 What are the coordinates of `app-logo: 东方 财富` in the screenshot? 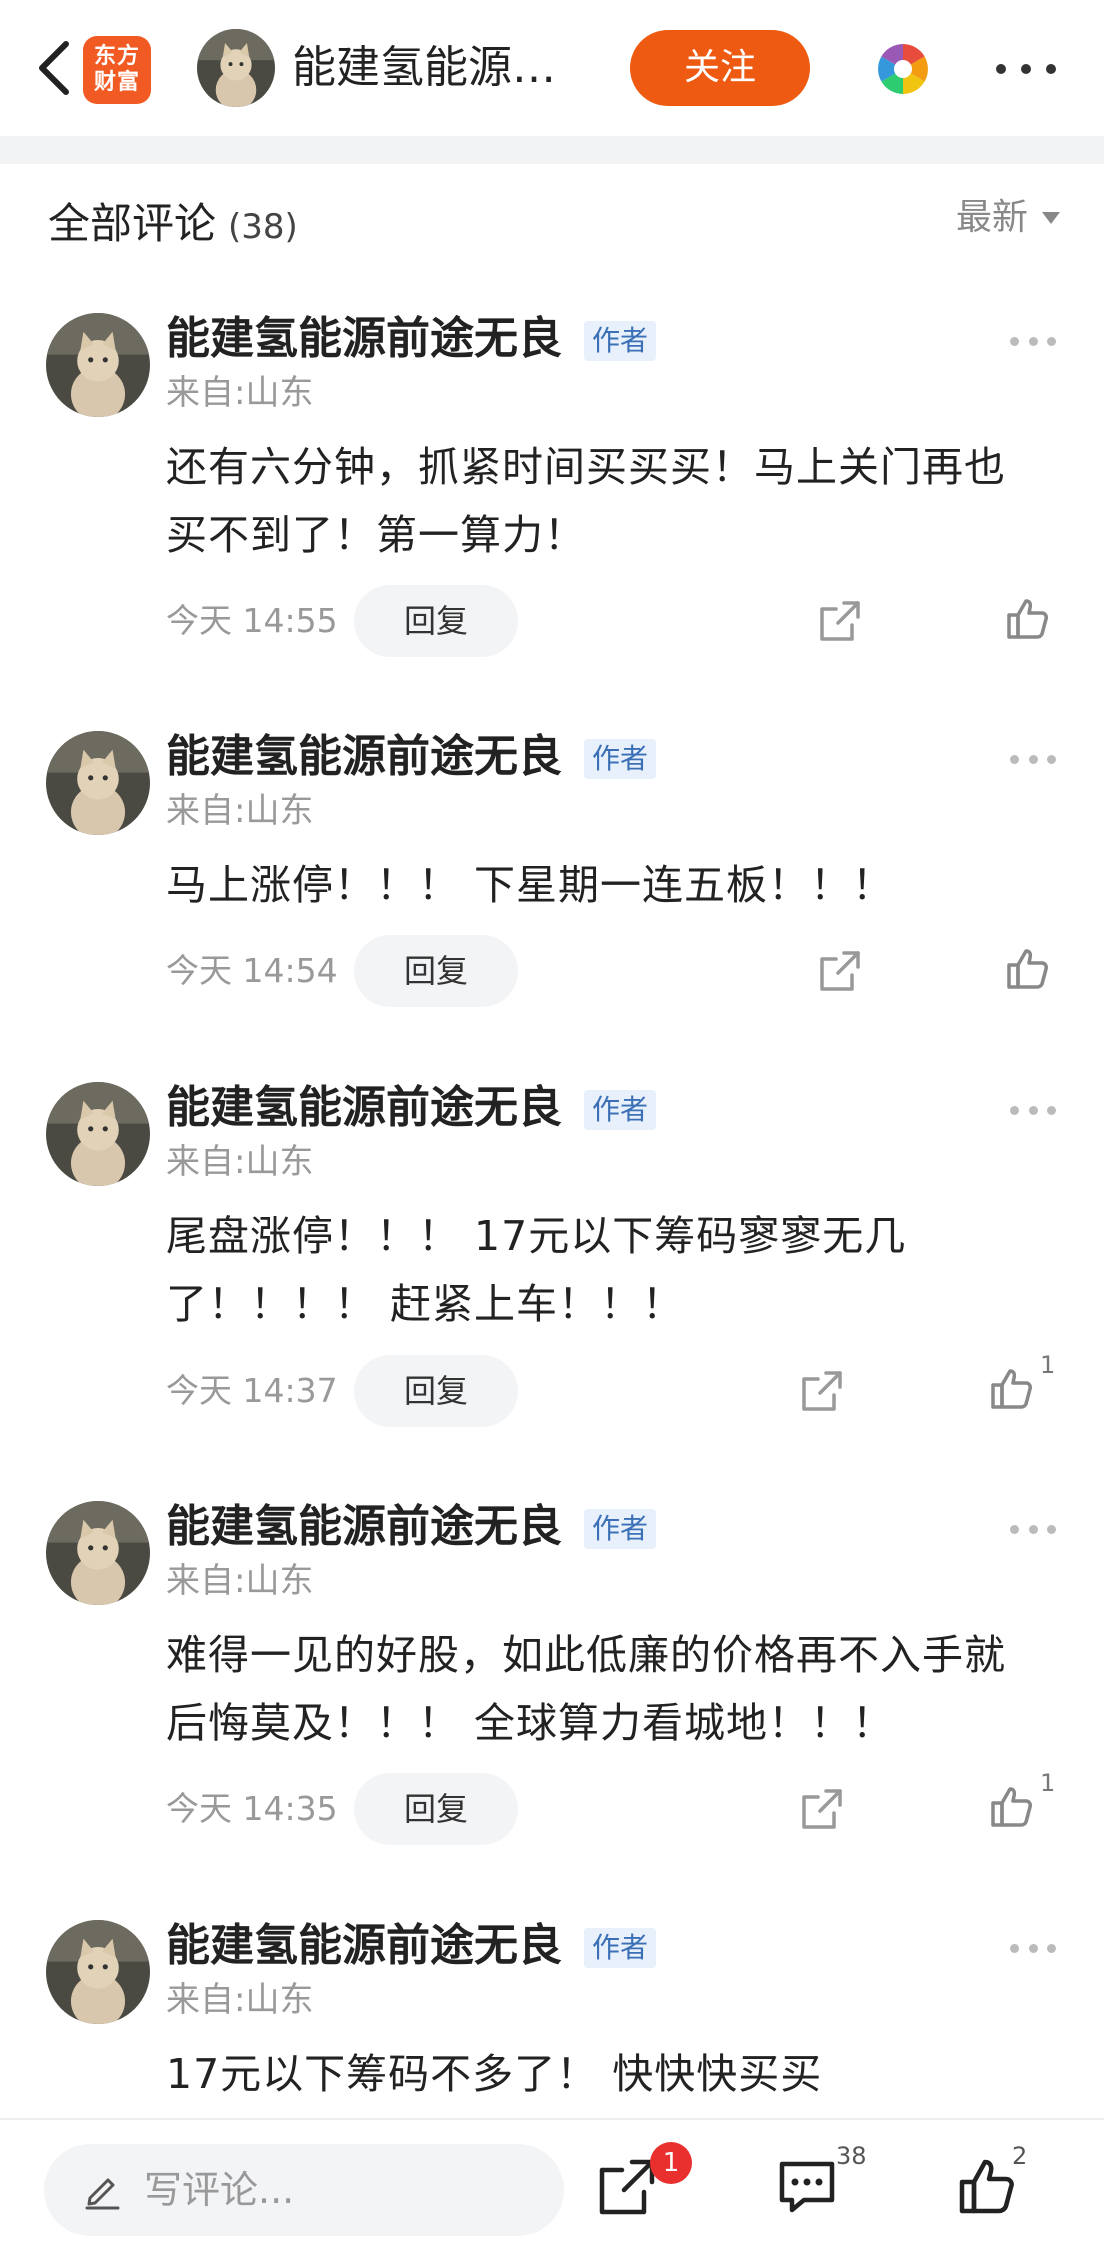 It's located at (117, 70).